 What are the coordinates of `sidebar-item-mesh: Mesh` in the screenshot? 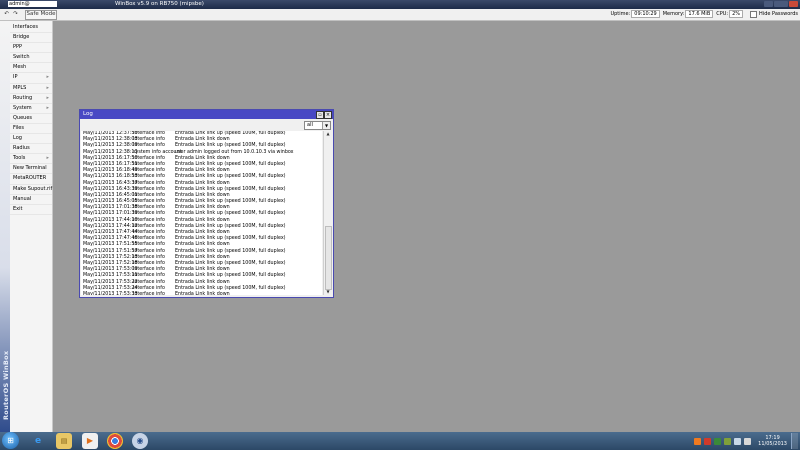 It's located at (31, 68).